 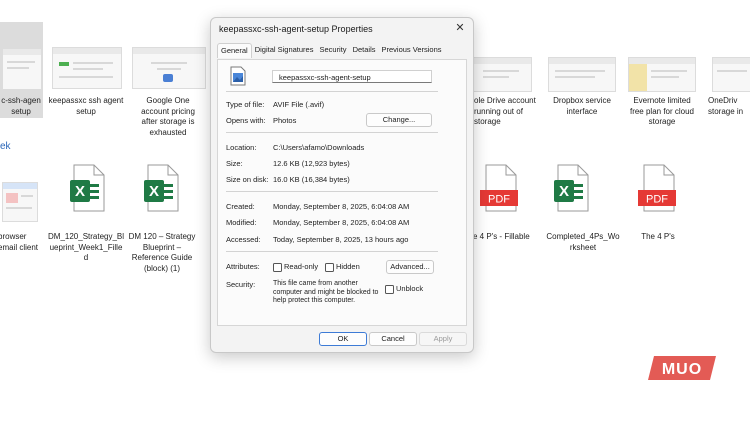 I want to click on hidden-label: Hidden, so click(x=348, y=266).